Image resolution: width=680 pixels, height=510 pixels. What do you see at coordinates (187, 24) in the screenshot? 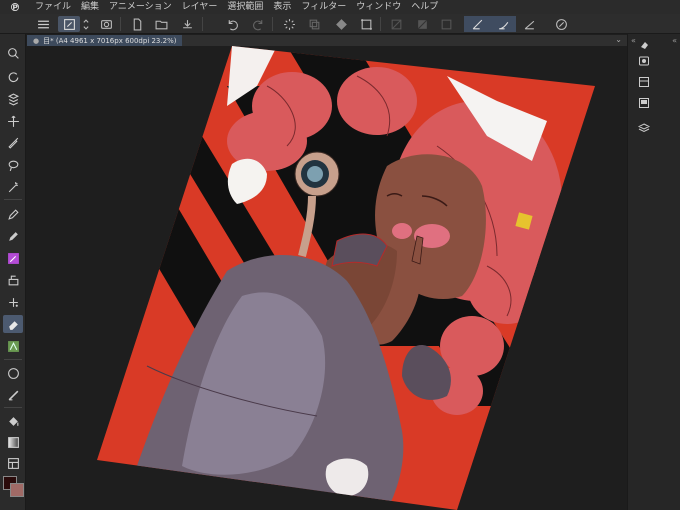
I see `save-icon` at bounding box center [187, 24].